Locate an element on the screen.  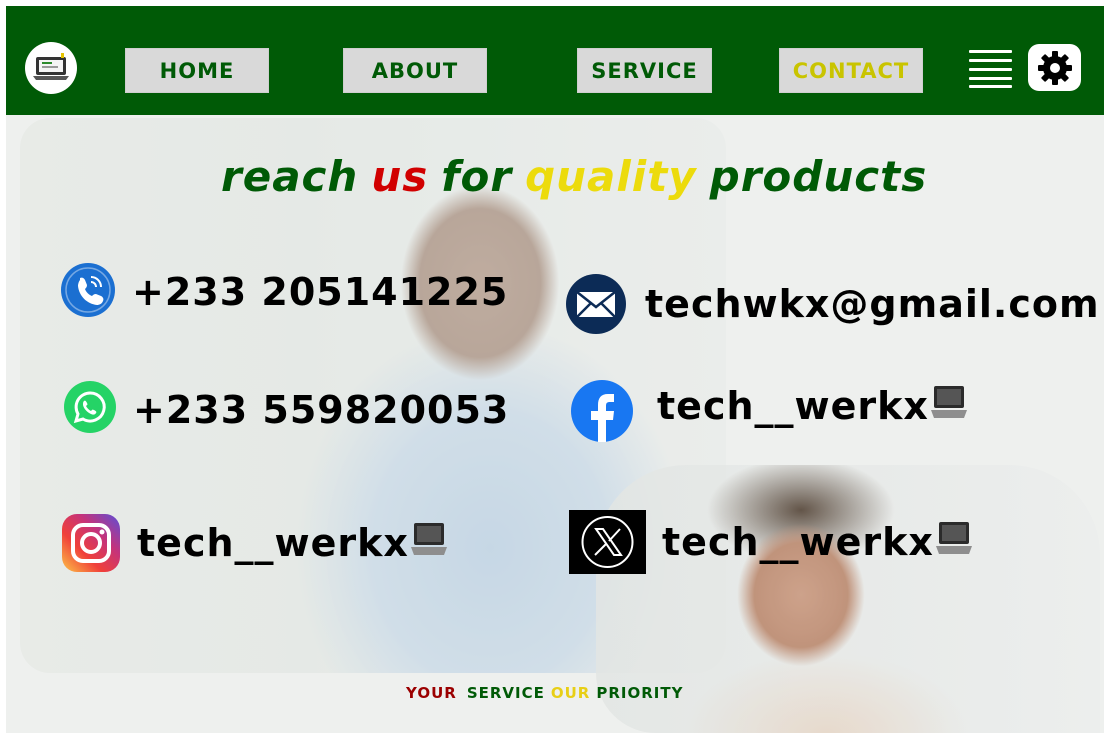
tagline: YOUR SERVICE OUR PRIORITY is located at coordinates (547, 693).